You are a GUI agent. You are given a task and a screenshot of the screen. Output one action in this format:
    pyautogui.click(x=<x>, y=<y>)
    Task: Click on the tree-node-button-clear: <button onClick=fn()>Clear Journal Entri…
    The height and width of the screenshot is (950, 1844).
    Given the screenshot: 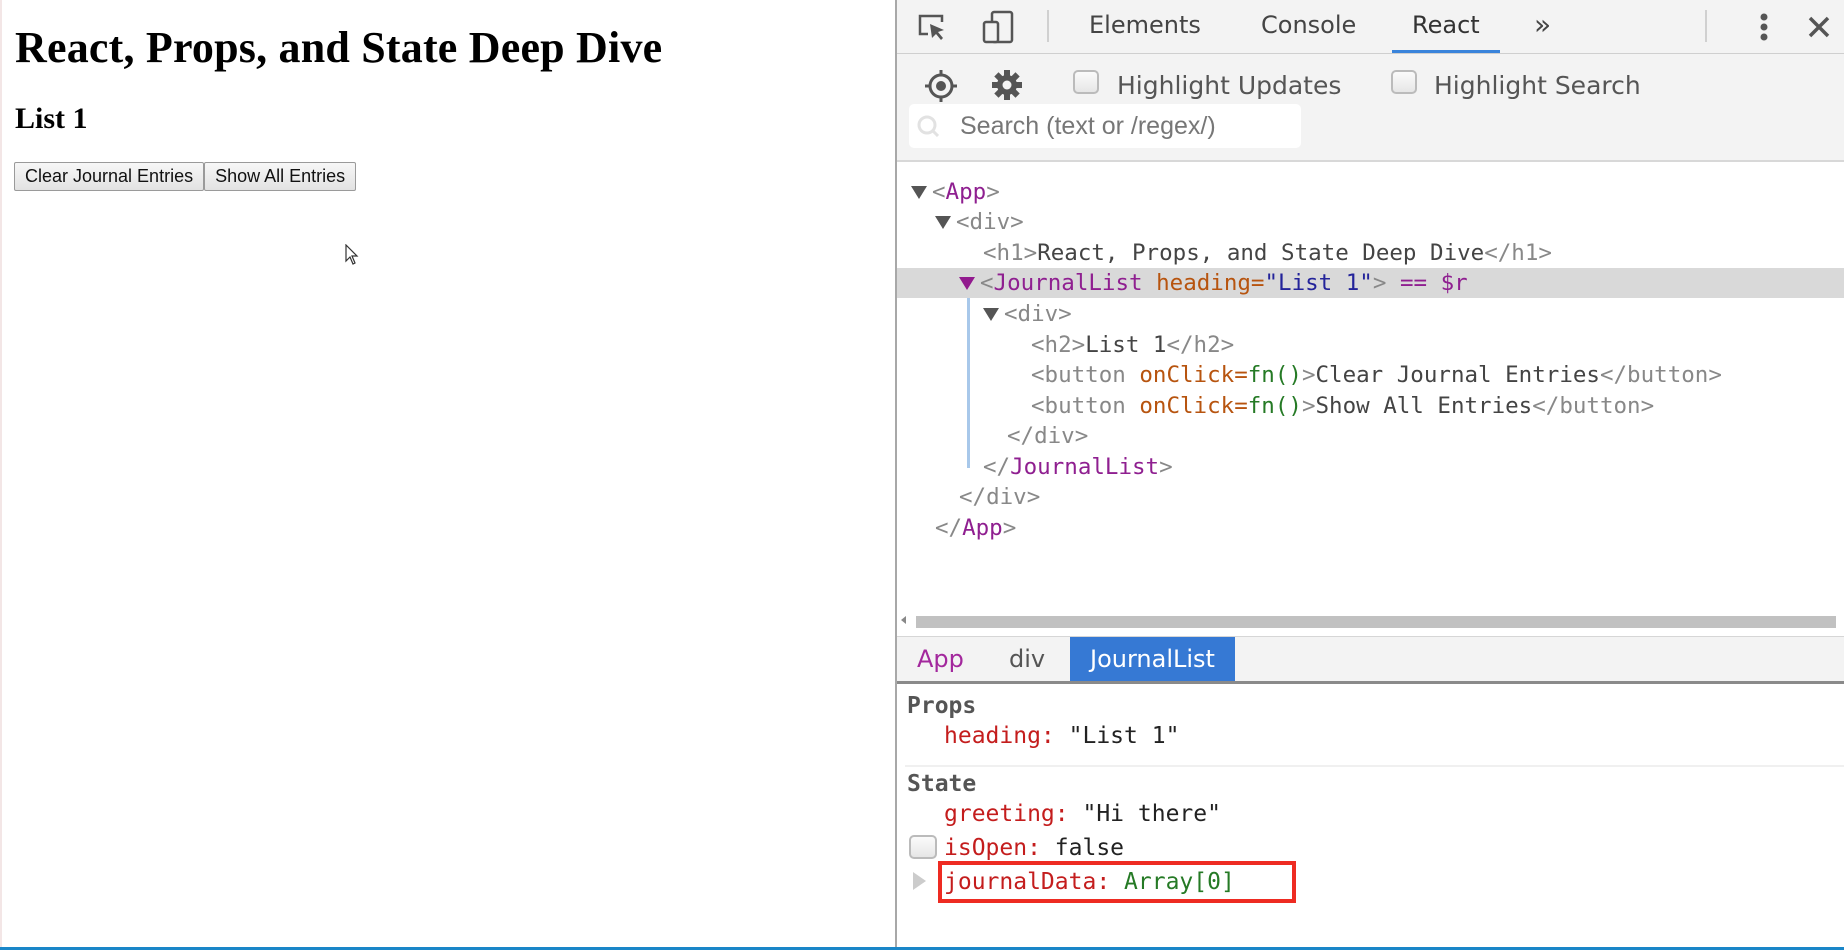 What is the action you would take?
    pyautogui.click(x=1370, y=375)
    